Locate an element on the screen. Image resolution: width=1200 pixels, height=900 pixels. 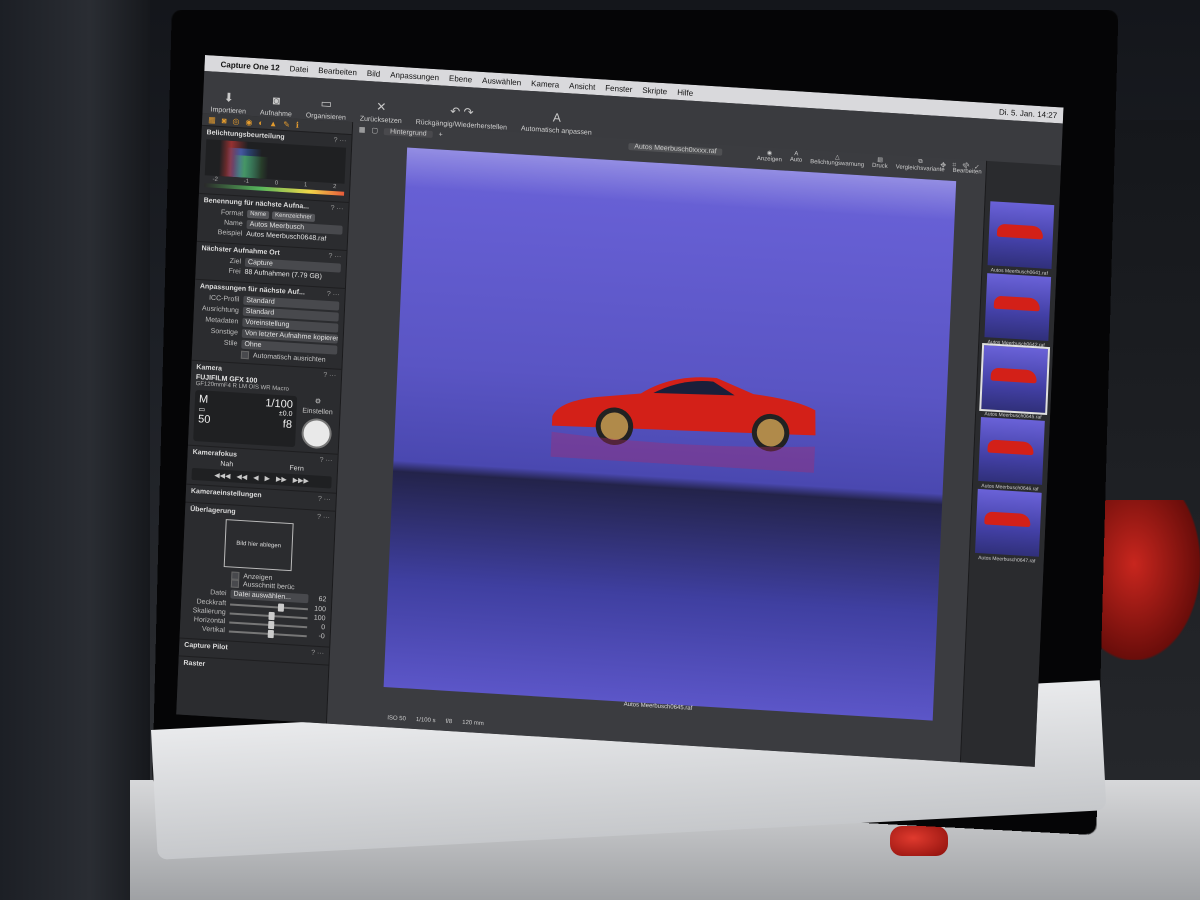
camera-settings-title-text: Kameraeinstellungen is located at coordinates (226, 493).